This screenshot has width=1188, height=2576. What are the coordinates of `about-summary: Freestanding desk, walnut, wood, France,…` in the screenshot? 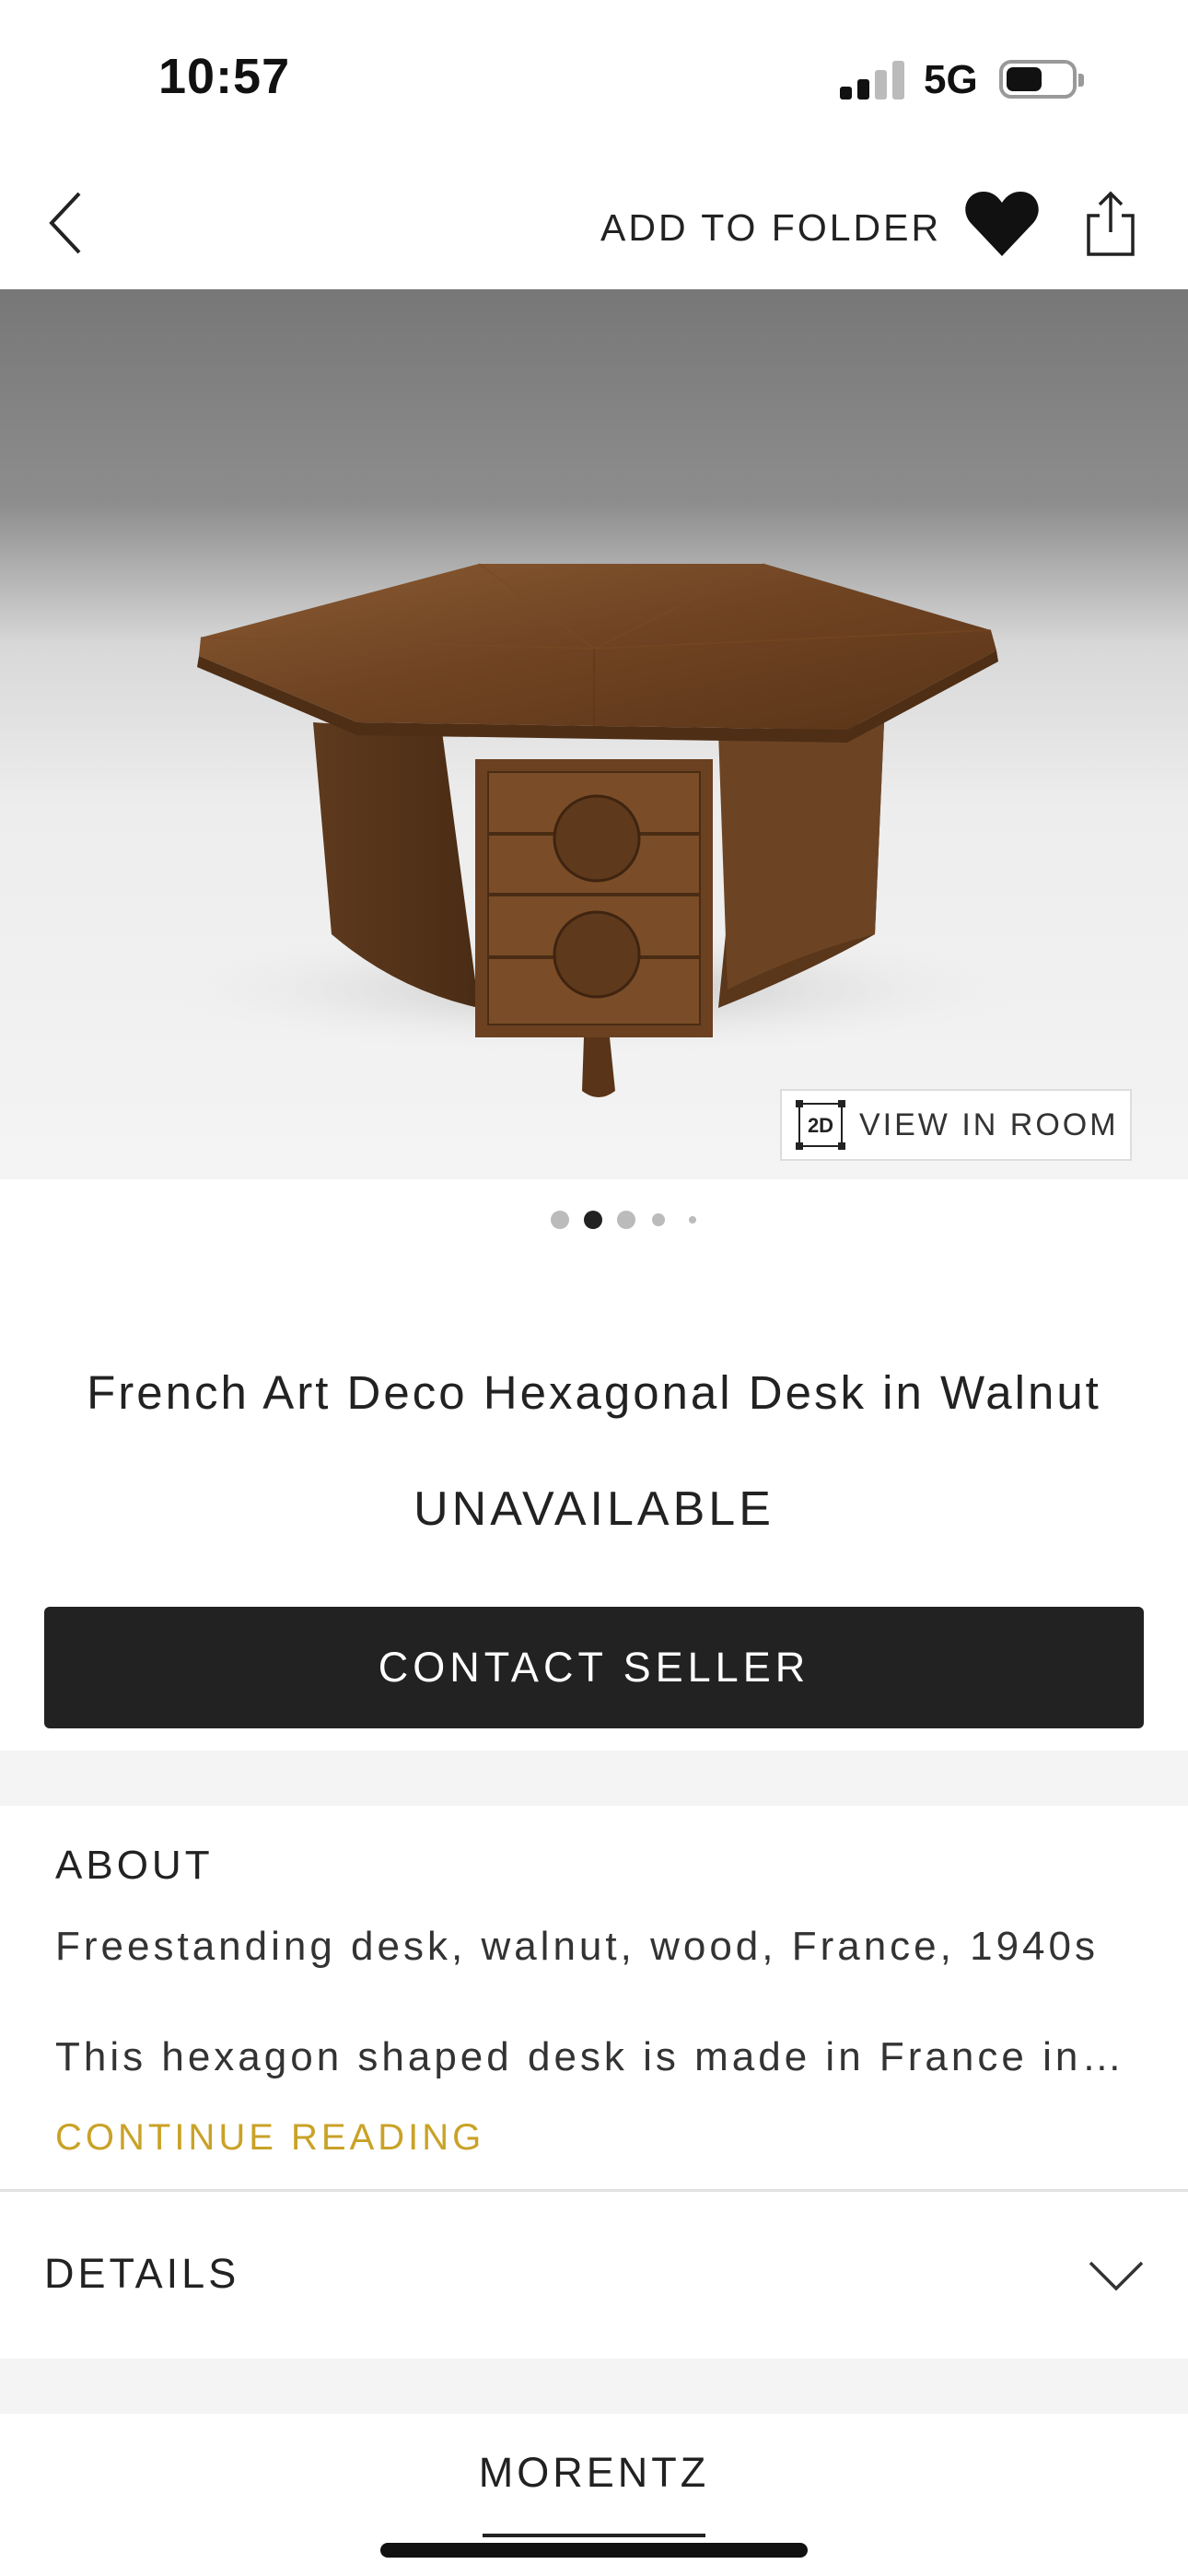 It's located at (577, 1946).